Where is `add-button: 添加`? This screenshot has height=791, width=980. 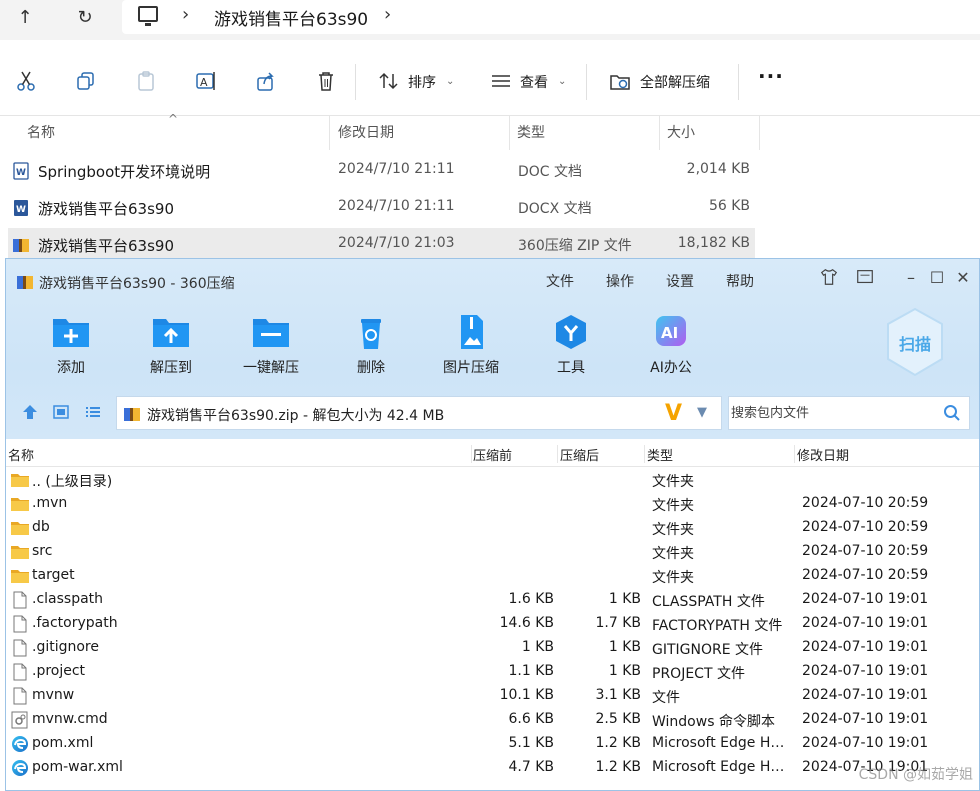
add-button: 添加 is located at coordinates (71, 343).